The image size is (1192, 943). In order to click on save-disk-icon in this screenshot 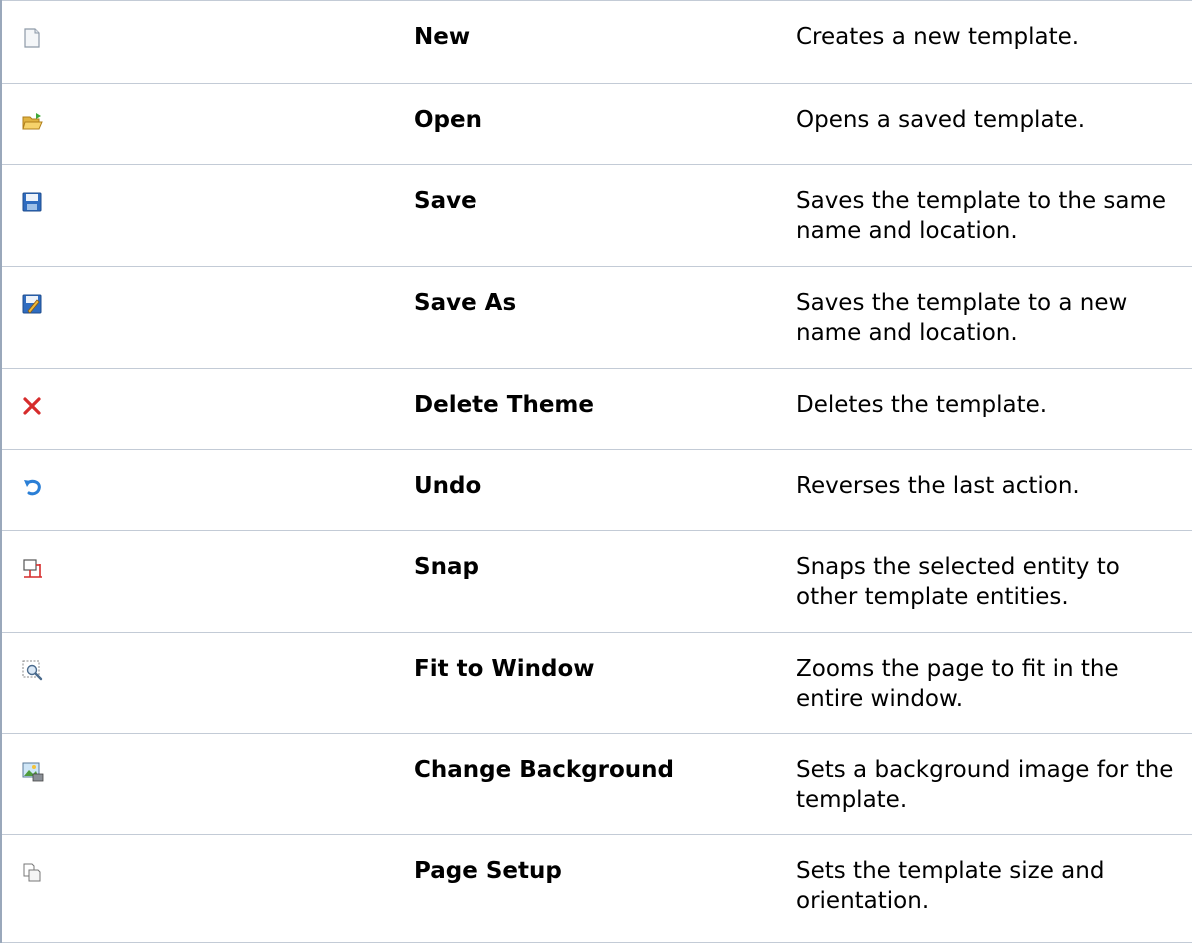, I will do `click(218, 202)`.